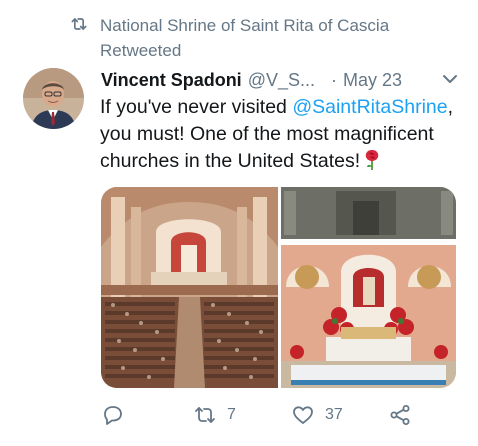  What do you see at coordinates (369, 107) in the screenshot?
I see `mention-link: @SaintRitaShrine` at bounding box center [369, 107].